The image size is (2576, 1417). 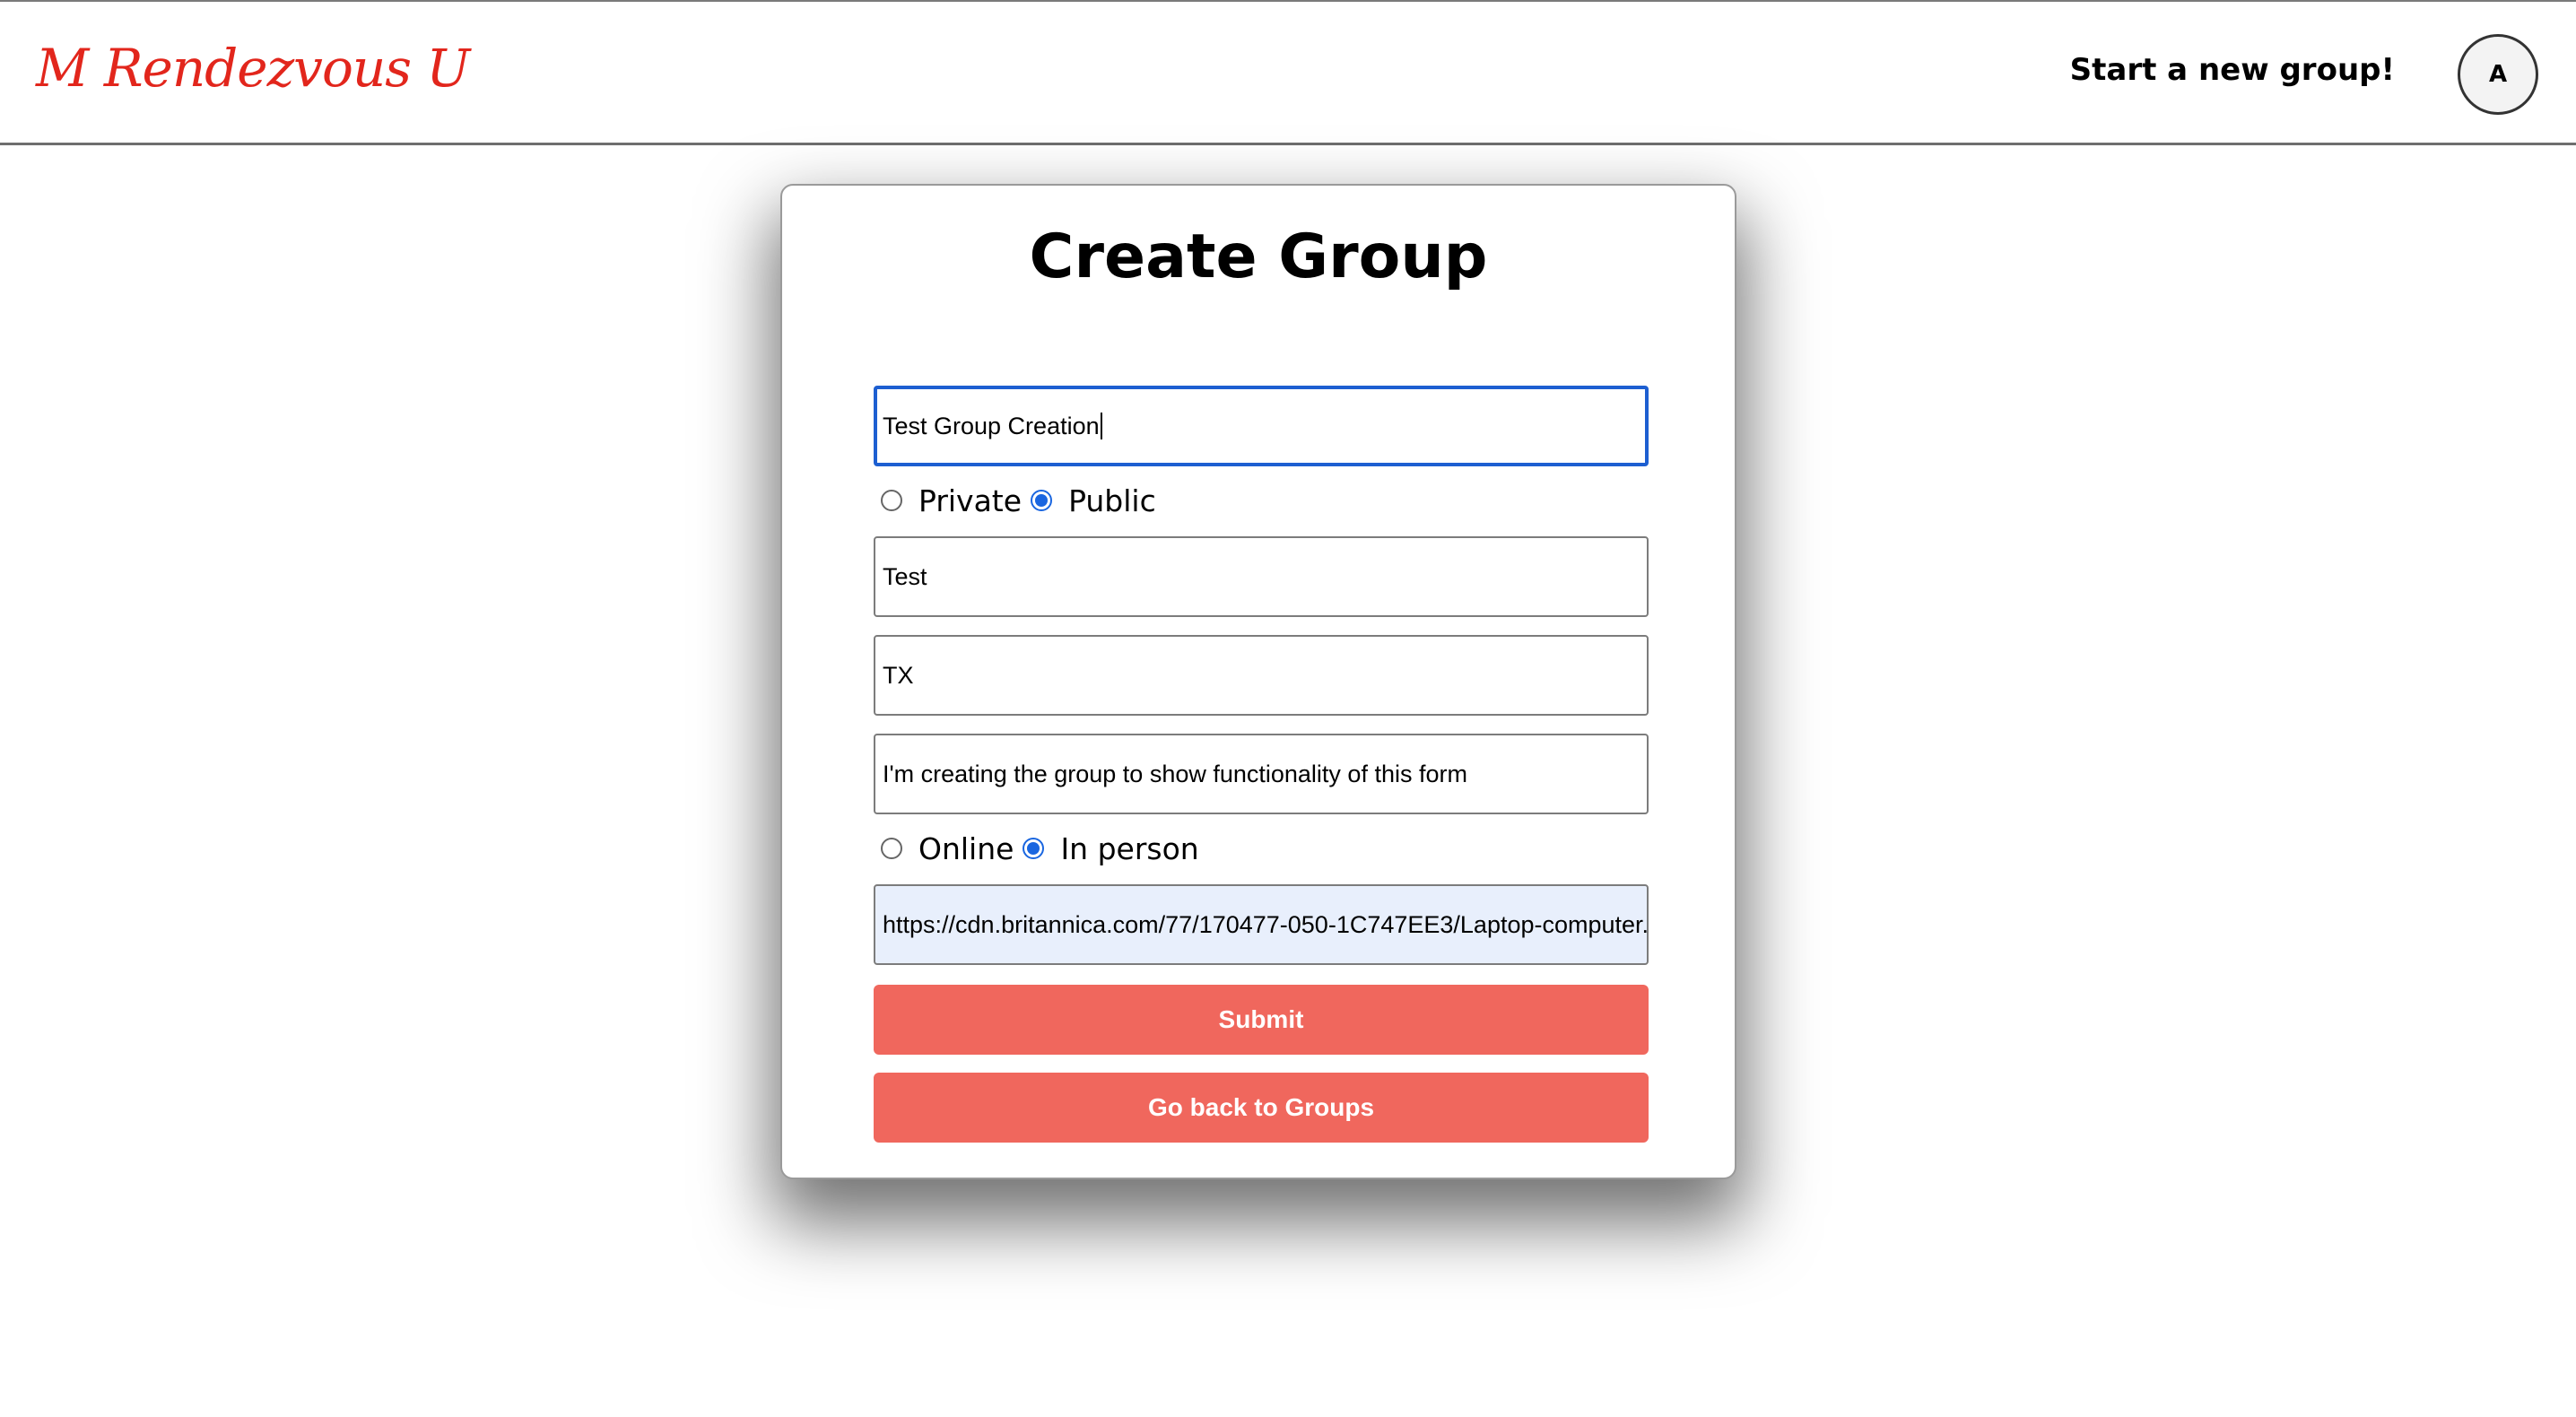 I want to click on state-value: TX, so click(x=898, y=675).